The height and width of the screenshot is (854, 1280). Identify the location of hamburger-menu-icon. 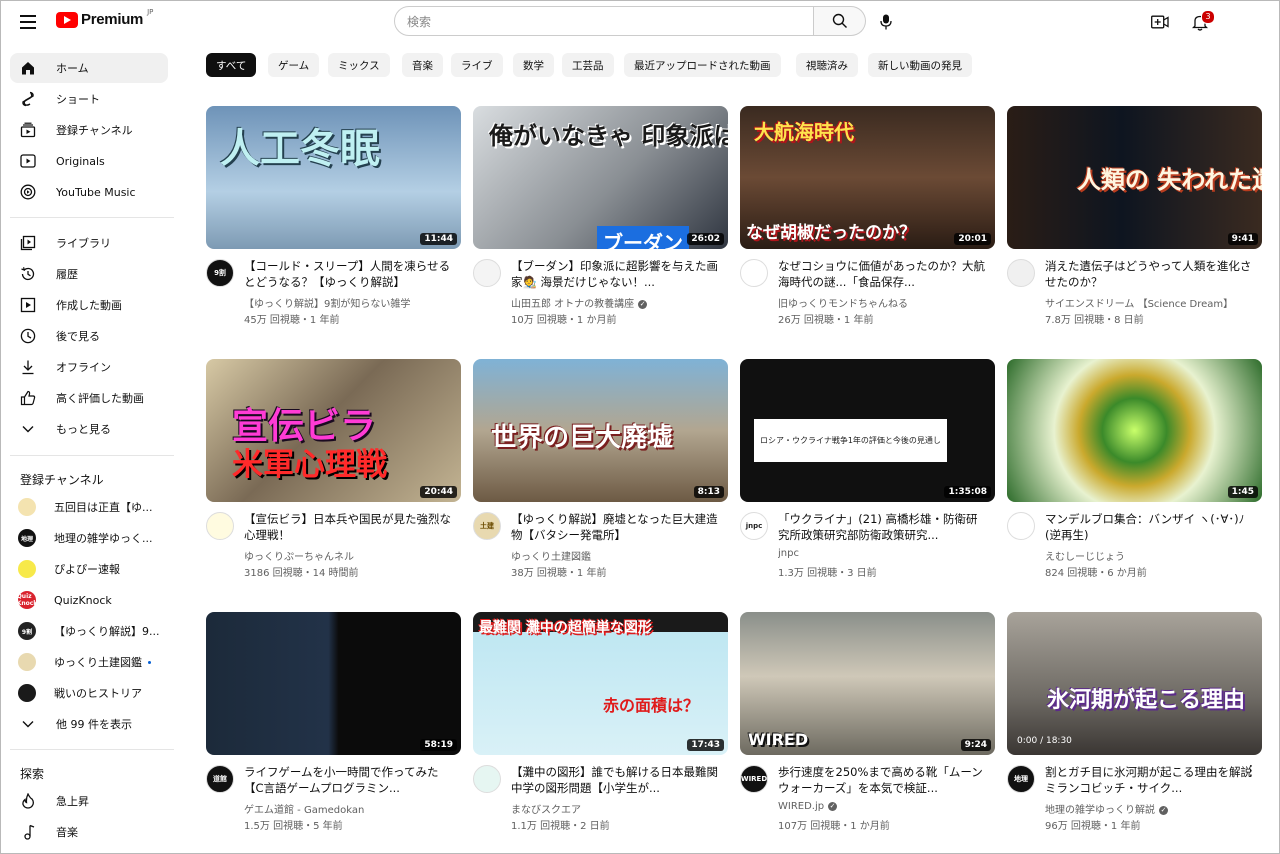
(28, 22).